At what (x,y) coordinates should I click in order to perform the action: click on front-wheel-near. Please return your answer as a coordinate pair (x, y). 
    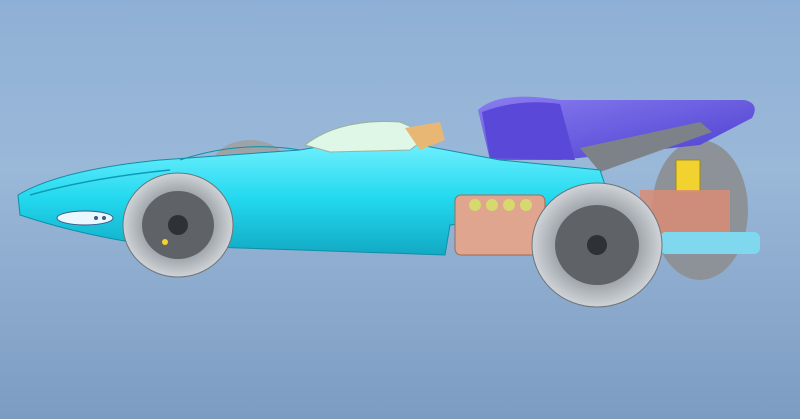
    Looking at the image, I should click on (178, 225).